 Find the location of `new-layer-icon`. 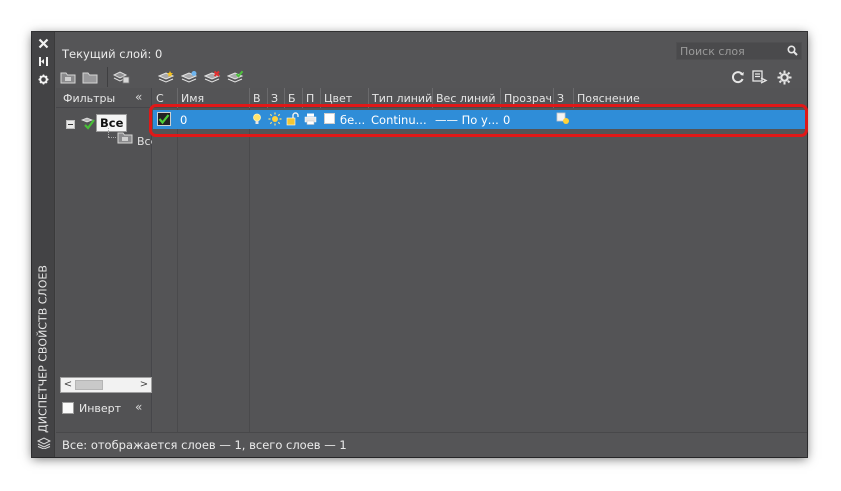

new-layer-icon is located at coordinates (166, 77).